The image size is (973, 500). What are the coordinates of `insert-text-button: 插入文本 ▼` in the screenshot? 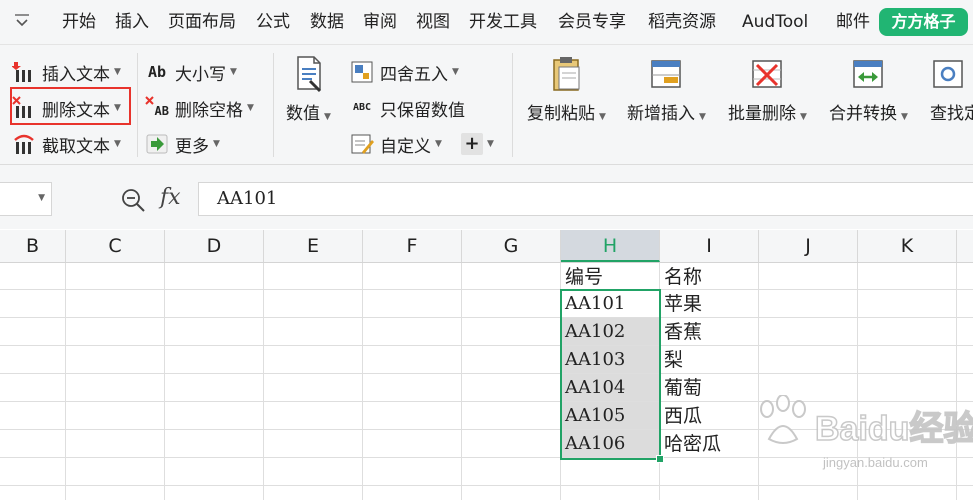 It's located at (66, 72).